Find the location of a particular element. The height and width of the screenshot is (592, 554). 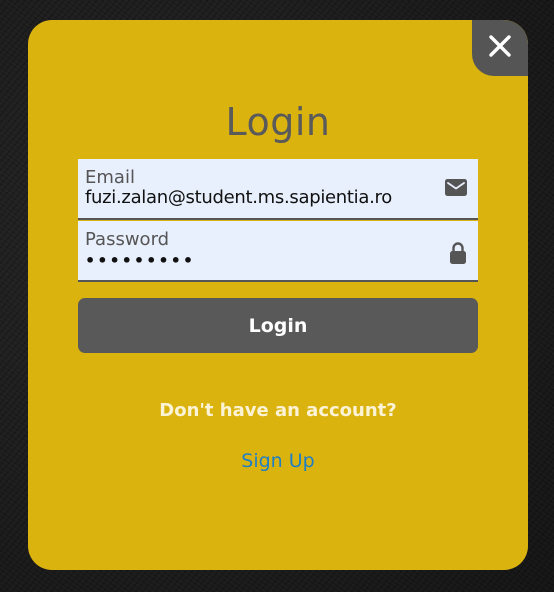

no-account-text: Don't have an account? is located at coordinates (278, 410).